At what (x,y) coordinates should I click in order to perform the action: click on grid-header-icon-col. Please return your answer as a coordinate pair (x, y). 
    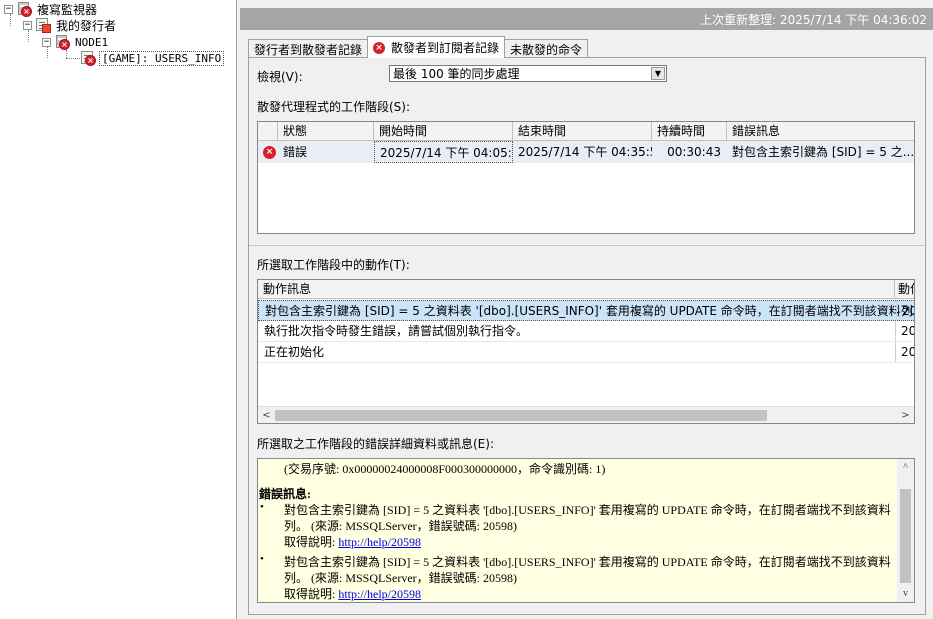
    Looking at the image, I should click on (268, 131).